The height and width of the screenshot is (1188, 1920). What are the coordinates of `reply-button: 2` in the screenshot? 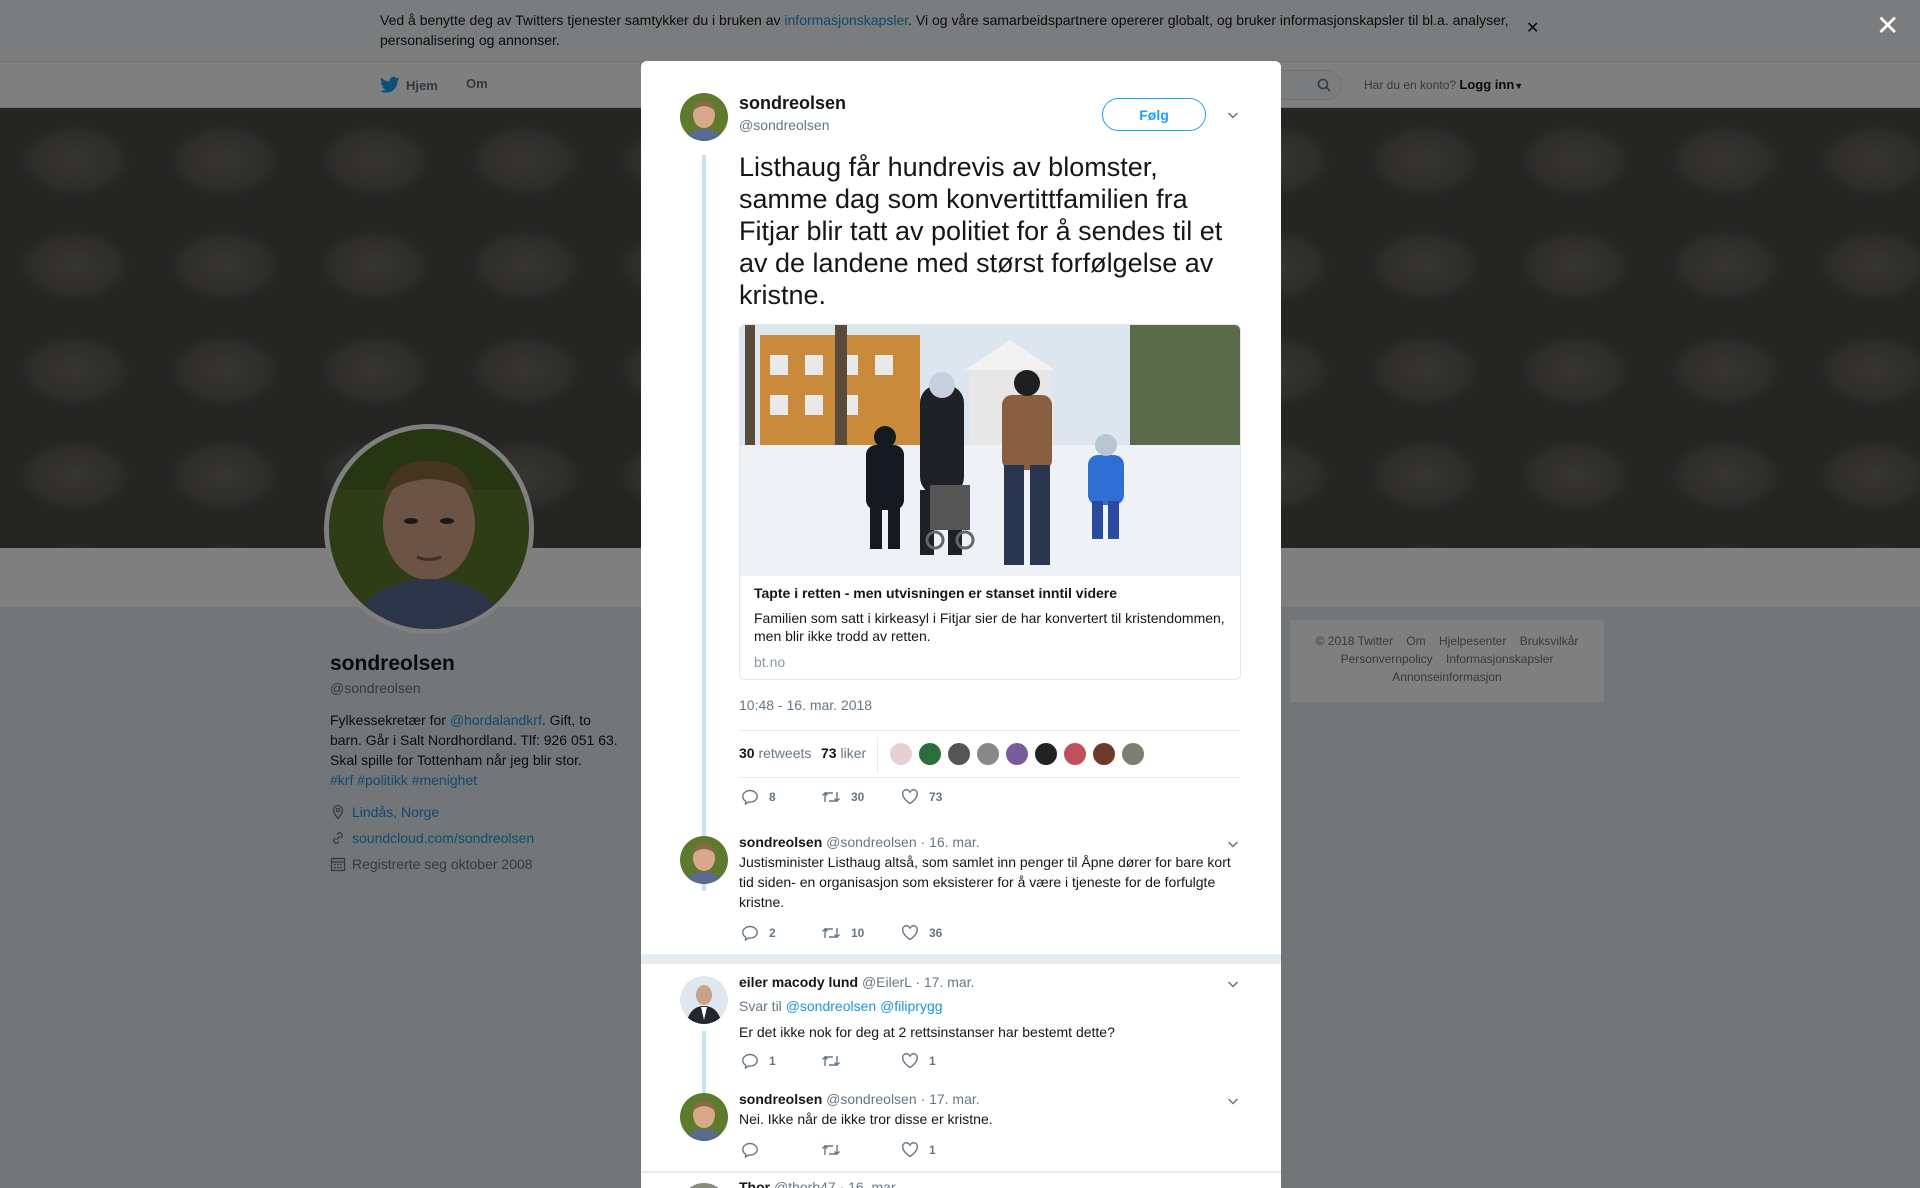 It's located at (781, 933).